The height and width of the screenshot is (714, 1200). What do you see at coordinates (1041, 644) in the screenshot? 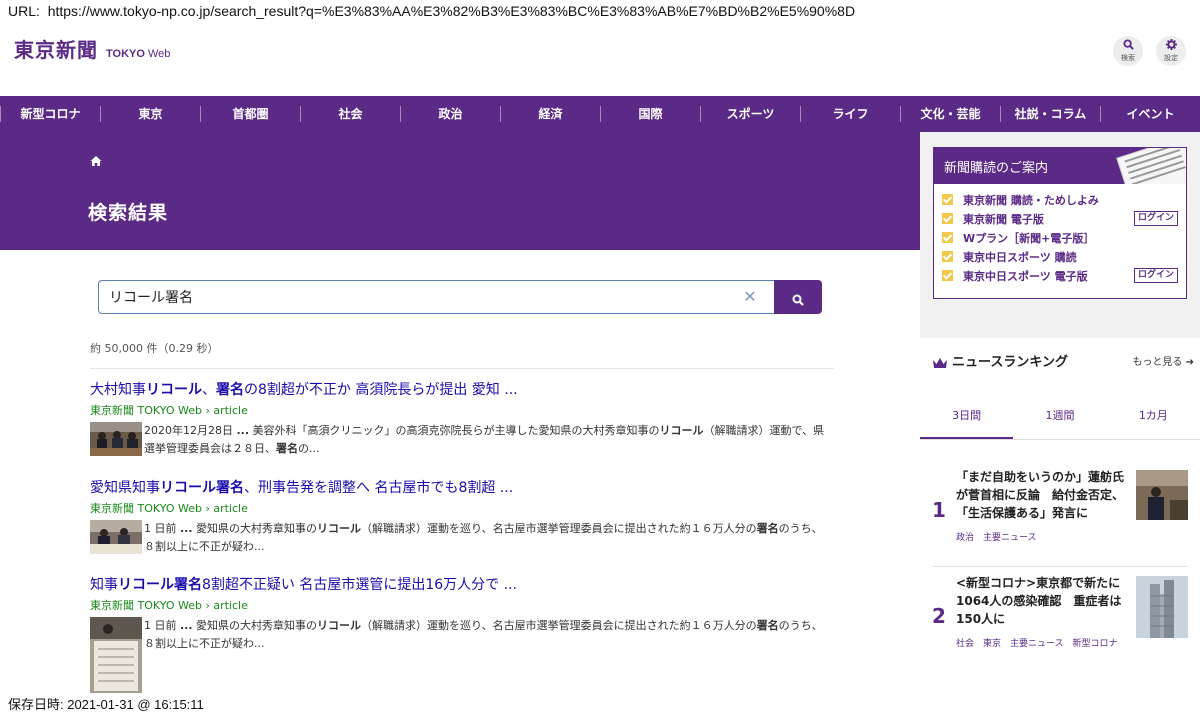
I see `ranking-tags: 社会 東京 主要ニュース 新型コロナ` at bounding box center [1041, 644].